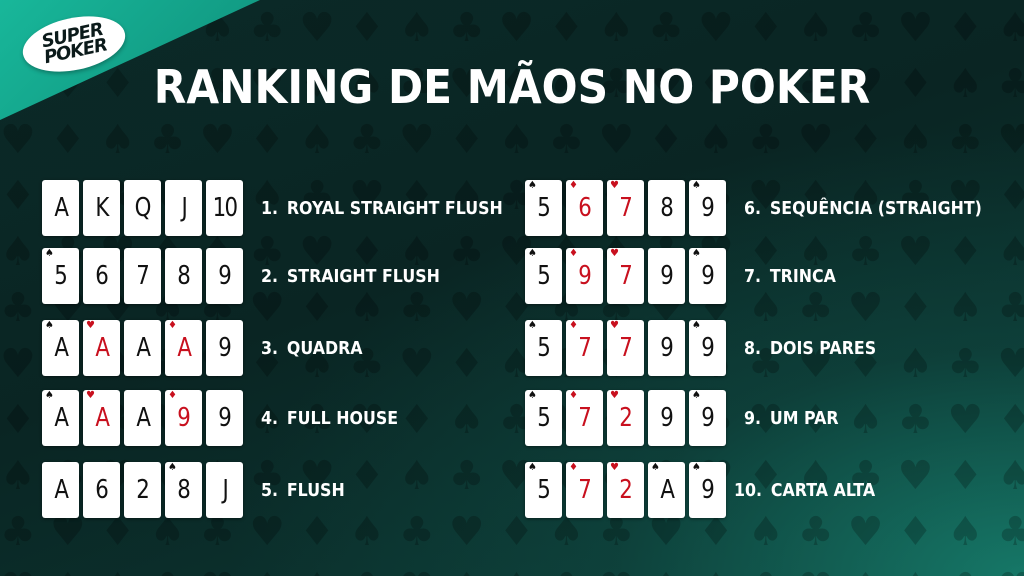 This screenshot has height=576, width=1024. Describe the element at coordinates (270, 418) in the screenshot. I see `hand-rank-number: 4.` at that location.